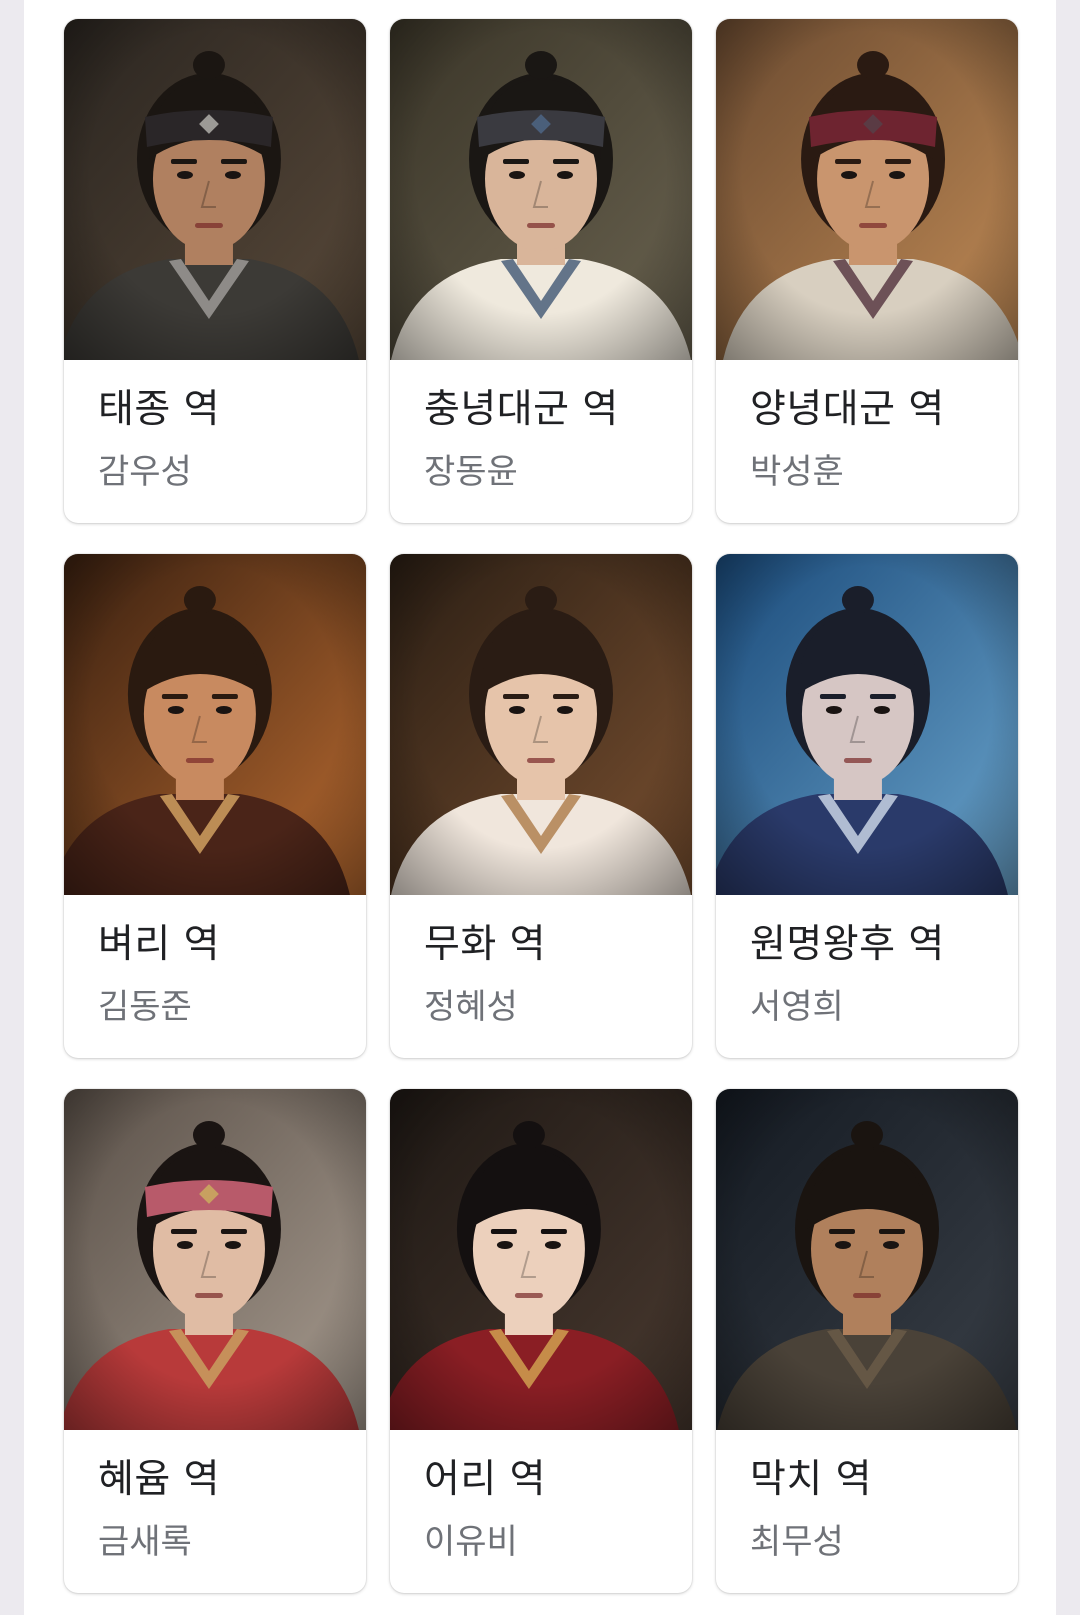 This screenshot has height=1615, width=1080. I want to click on cast-info: 양녕대군 역 박성훈, so click(867, 426).